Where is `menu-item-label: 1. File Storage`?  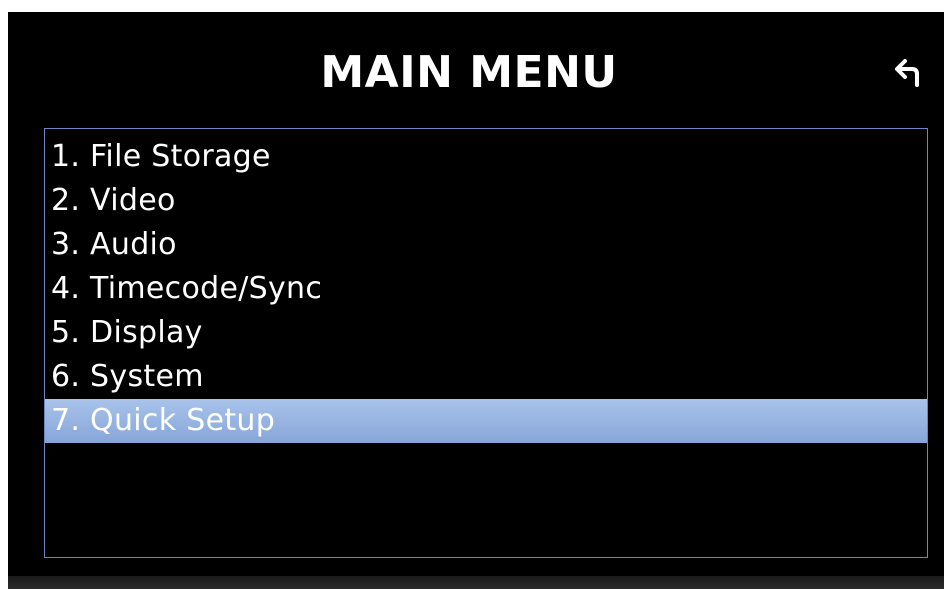
menu-item-label: 1. File Storage is located at coordinates (161, 156).